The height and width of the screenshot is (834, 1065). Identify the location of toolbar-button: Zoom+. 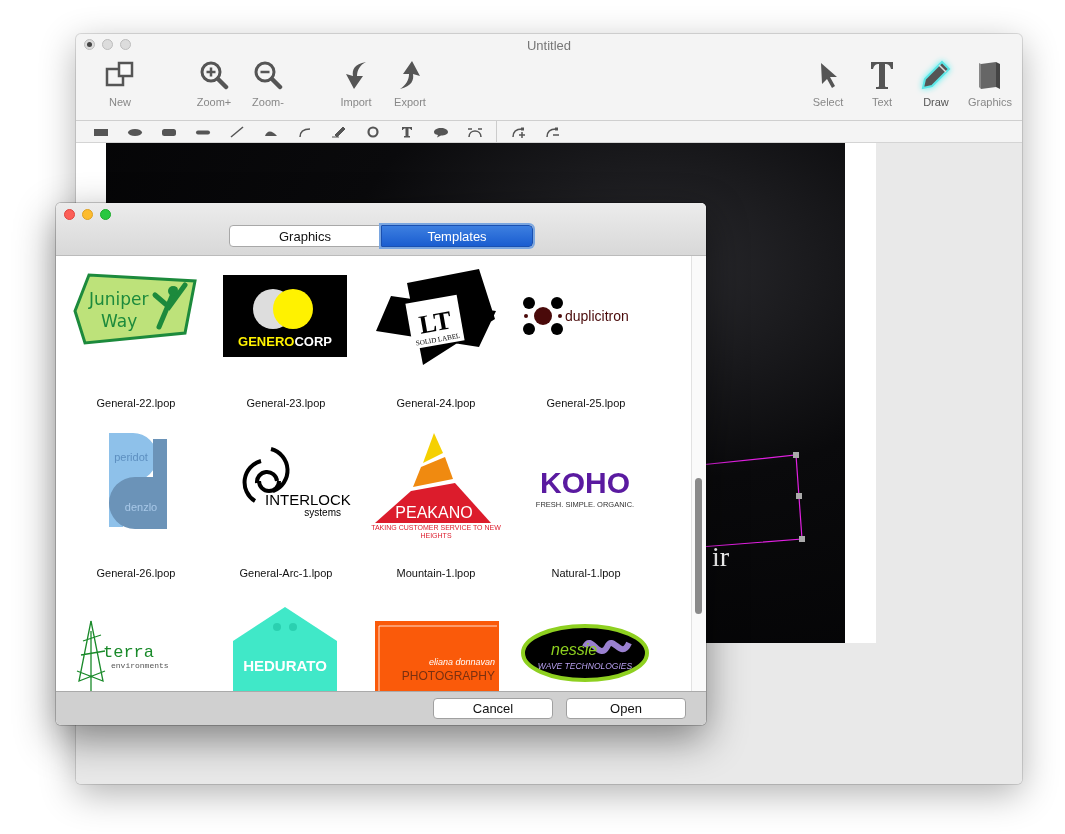
(214, 88).